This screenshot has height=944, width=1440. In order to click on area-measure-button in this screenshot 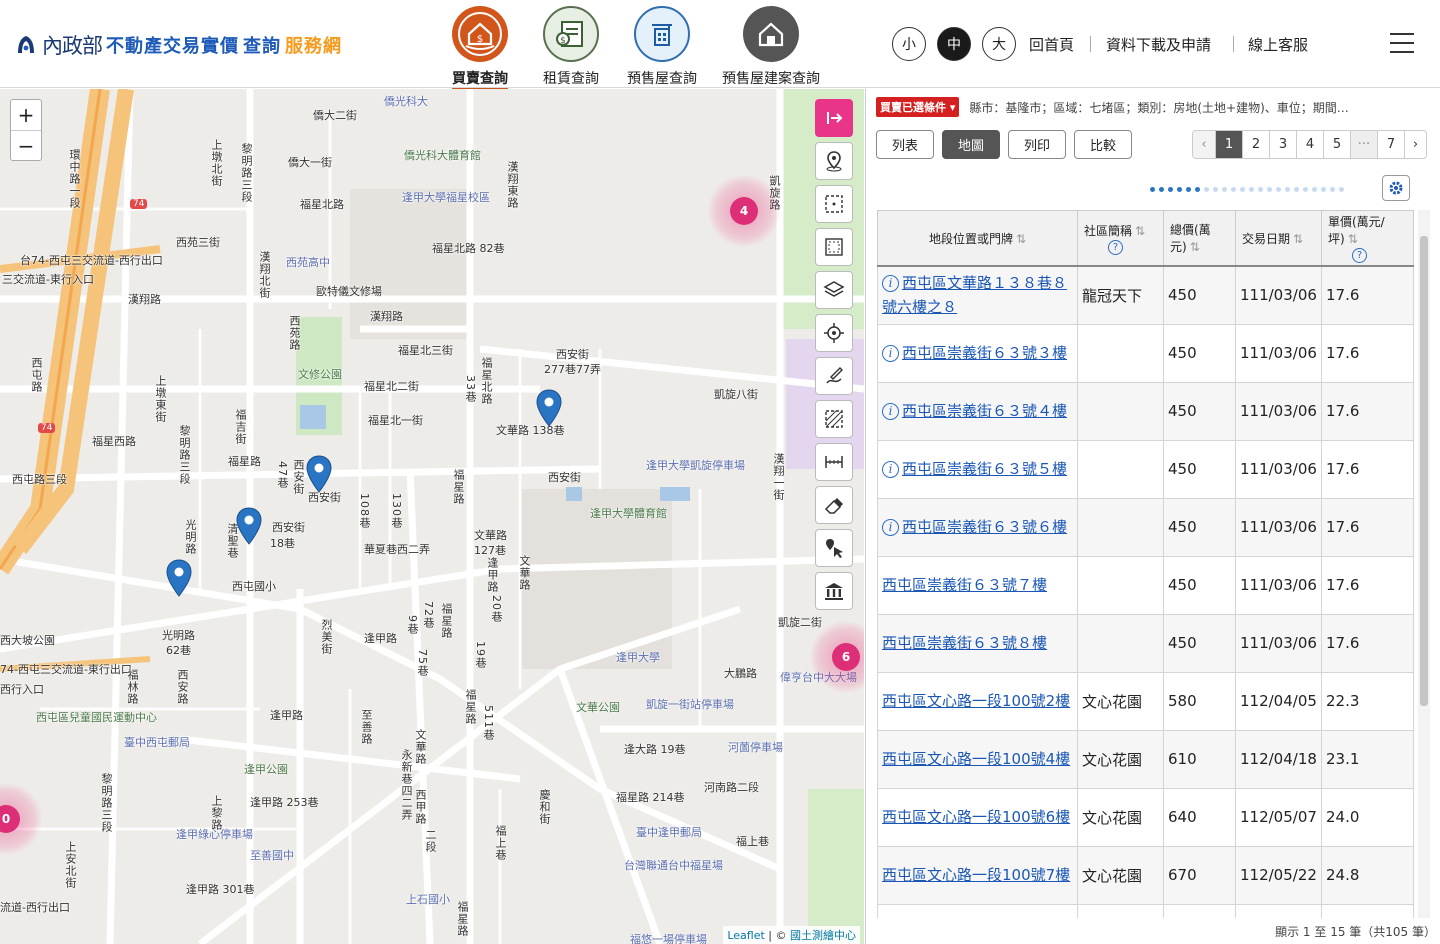, I will do `click(834, 419)`.